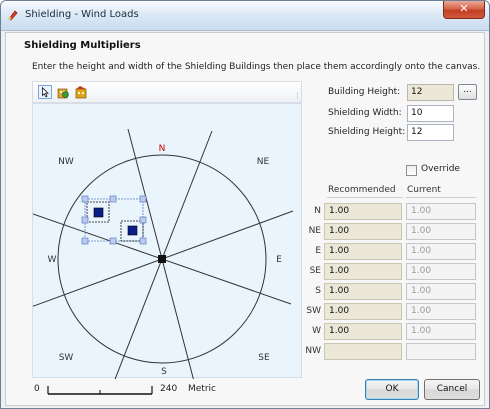  I want to click on current-cell-sw: 1.00, so click(441, 311).